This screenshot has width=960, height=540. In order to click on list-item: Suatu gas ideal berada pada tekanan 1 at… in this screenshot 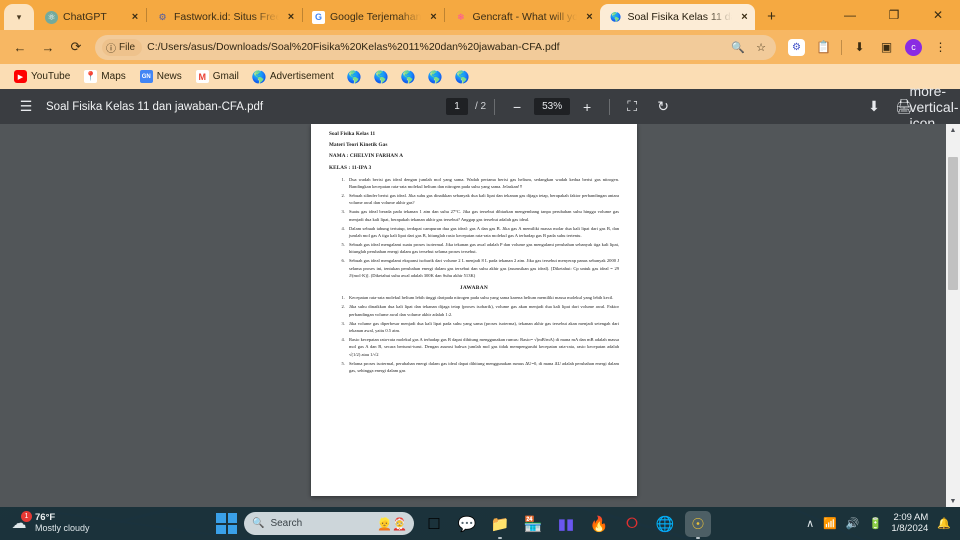, I will do `click(482, 215)`.